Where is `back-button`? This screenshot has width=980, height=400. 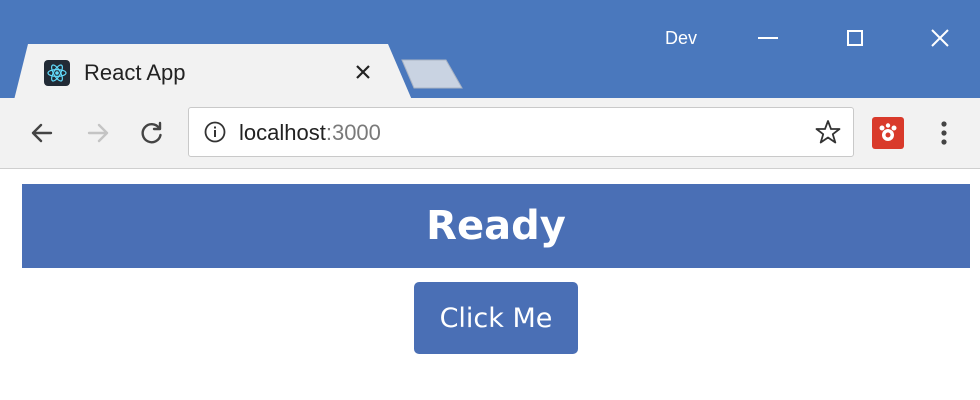
back-button is located at coordinates (42, 133).